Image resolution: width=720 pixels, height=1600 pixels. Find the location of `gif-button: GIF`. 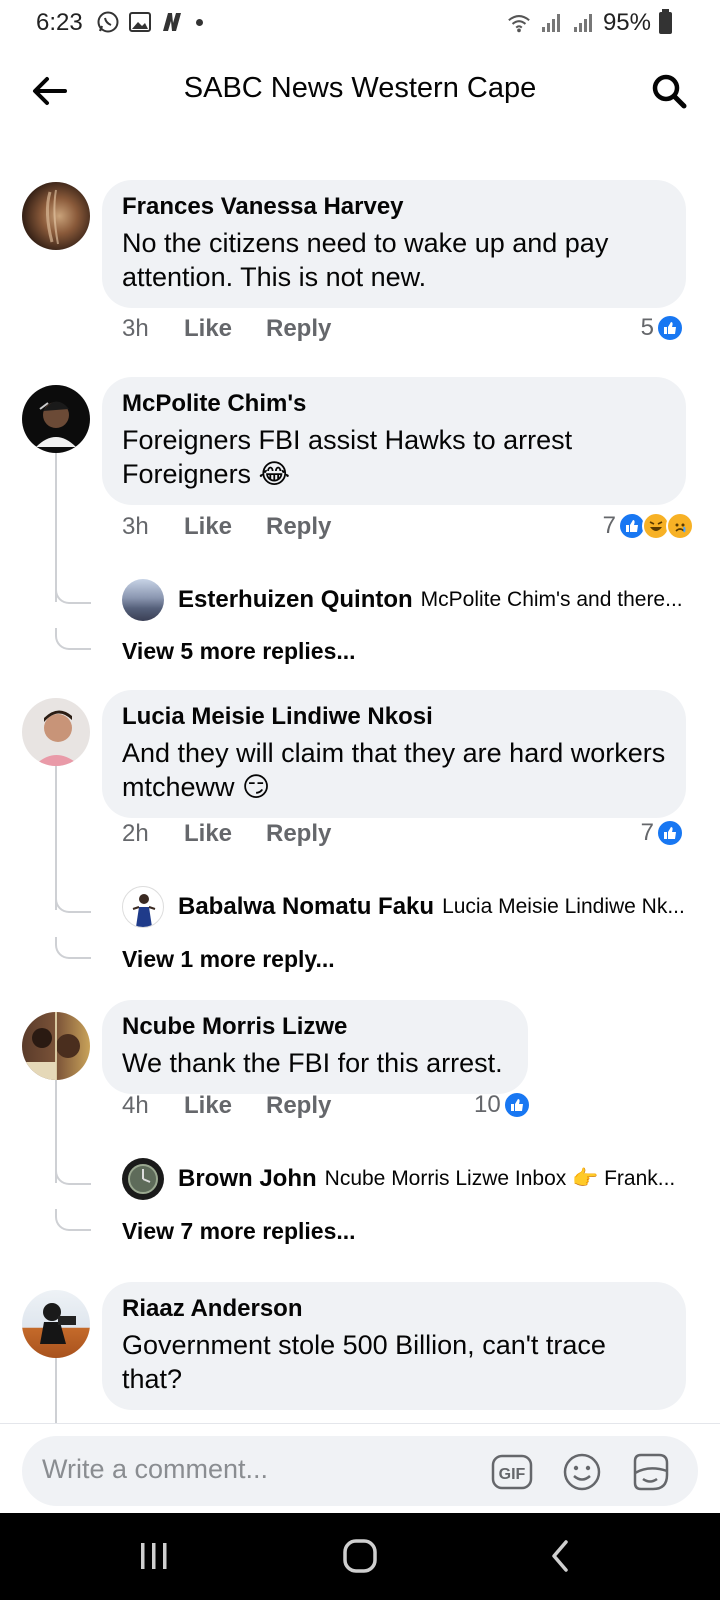

gif-button: GIF is located at coordinates (512, 1472).